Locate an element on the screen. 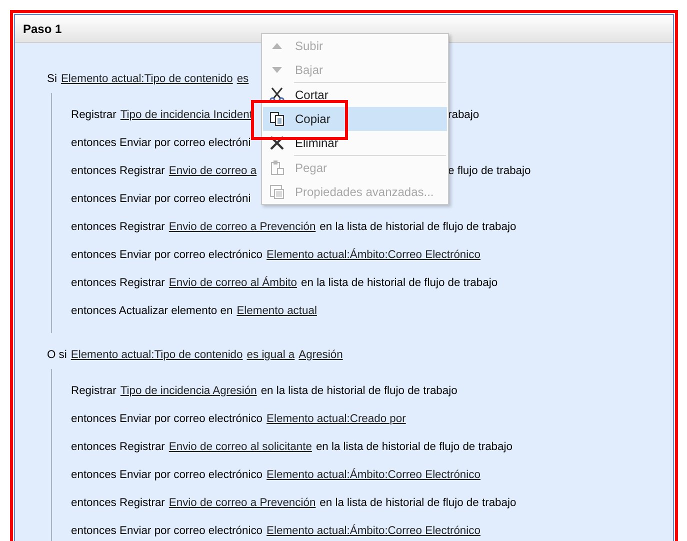 The width and height of the screenshot is (687, 541). rule-text: Si is located at coordinates (52, 79).